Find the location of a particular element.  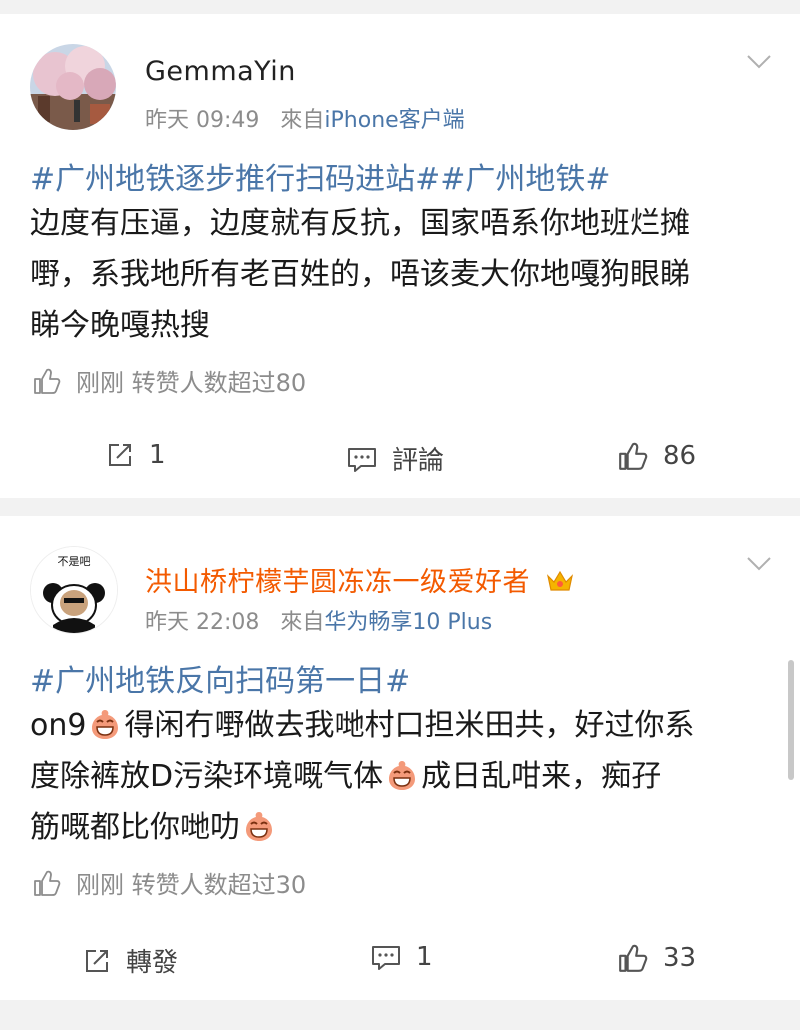

body-text: 筋嘅都比你哋叻 is located at coordinates (135, 827).